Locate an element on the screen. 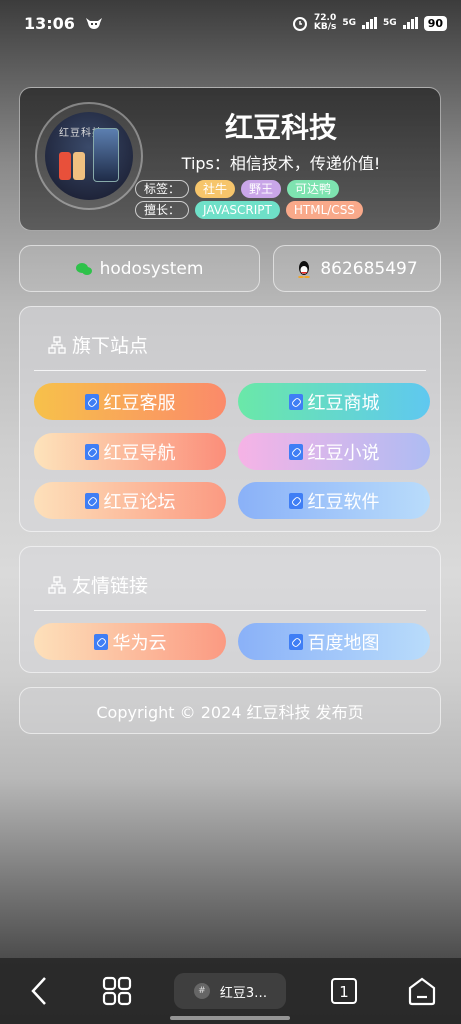 This screenshot has width=461, height=1024. skills-row: 擅长： JAVASCRIPT HTML/CSS is located at coordinates (249, 210).